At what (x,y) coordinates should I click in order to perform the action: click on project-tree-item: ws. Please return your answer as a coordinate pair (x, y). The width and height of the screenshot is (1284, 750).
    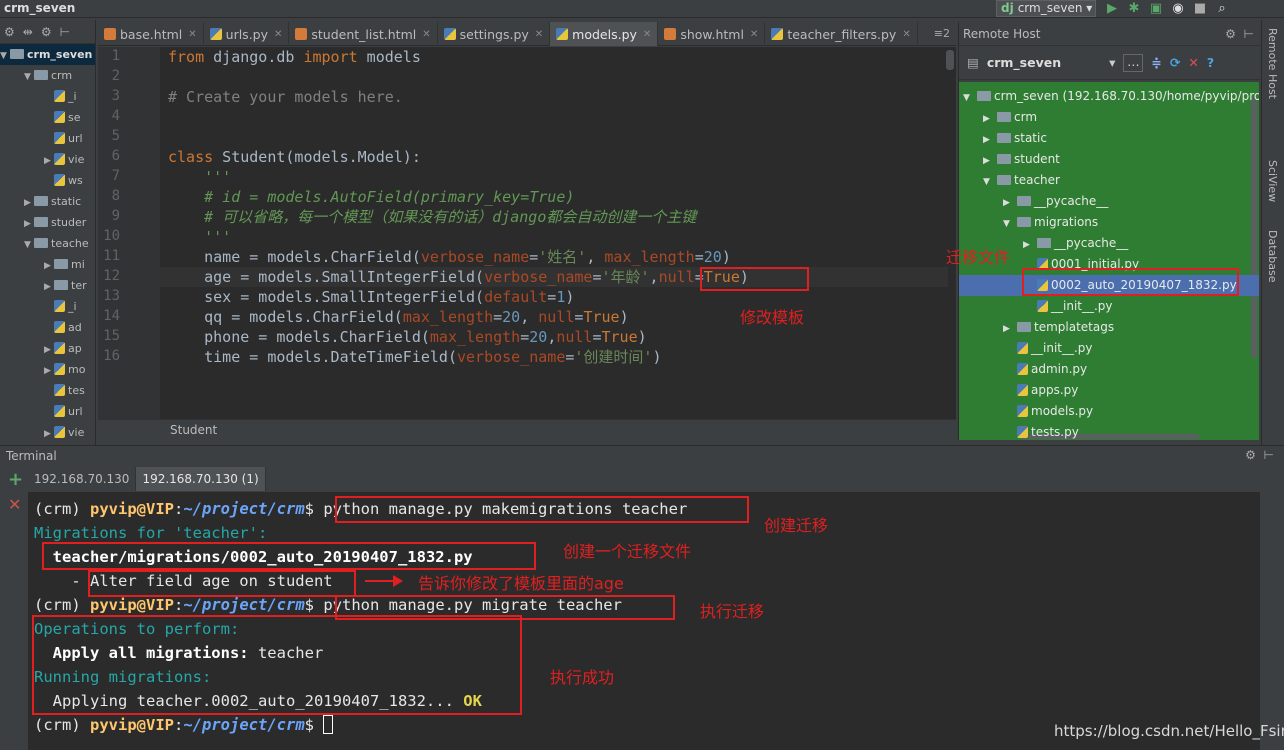
    Looking at the image, I should click on (63, 180).